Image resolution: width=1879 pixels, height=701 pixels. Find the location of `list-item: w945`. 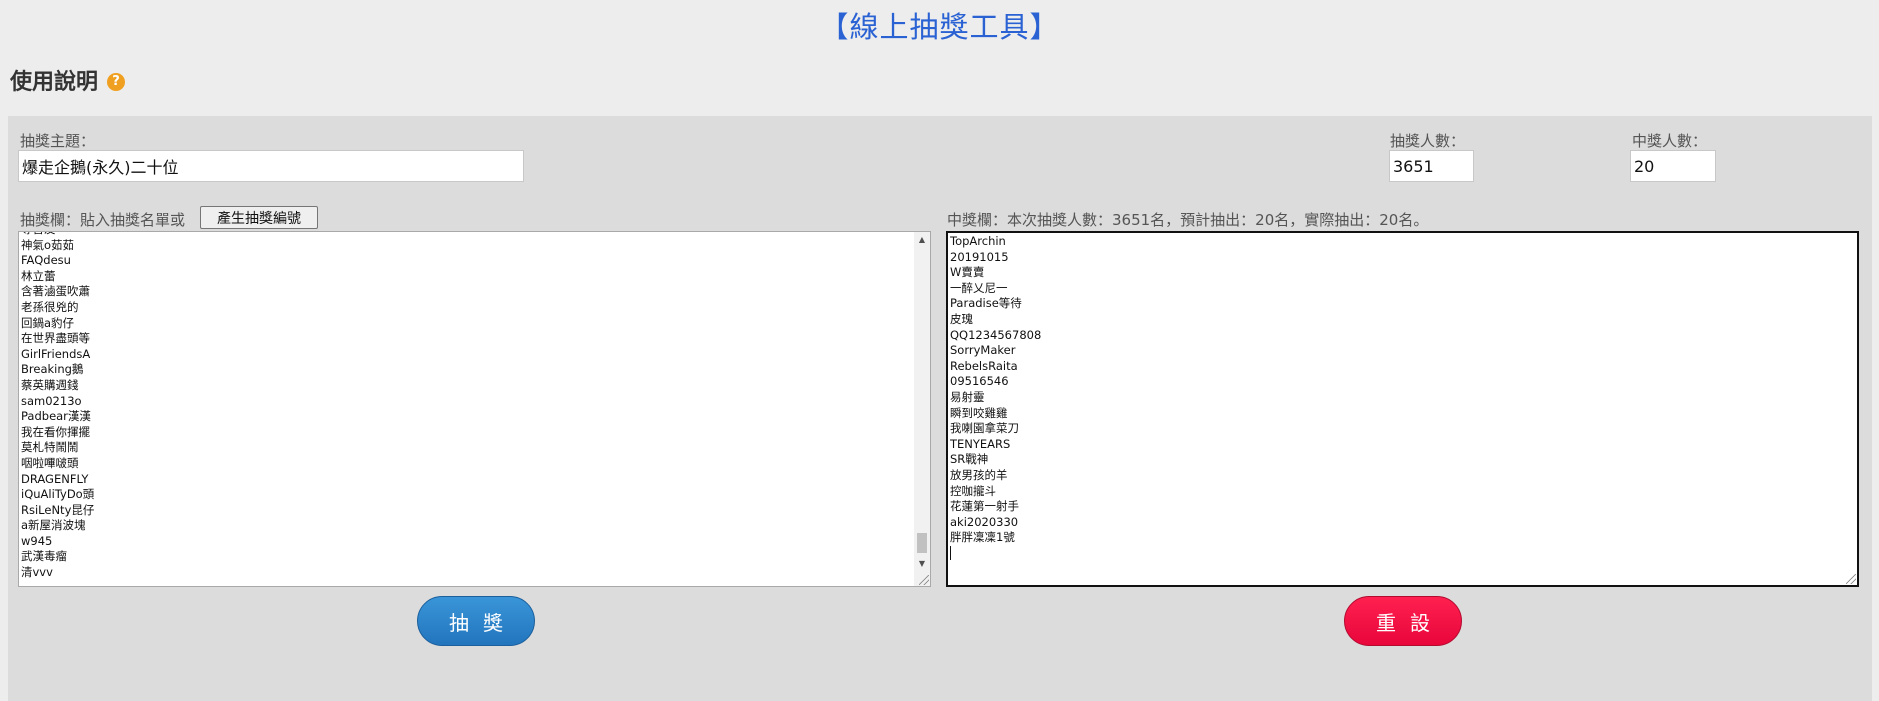

list-item: w945 is located at coordinates (37, 540).